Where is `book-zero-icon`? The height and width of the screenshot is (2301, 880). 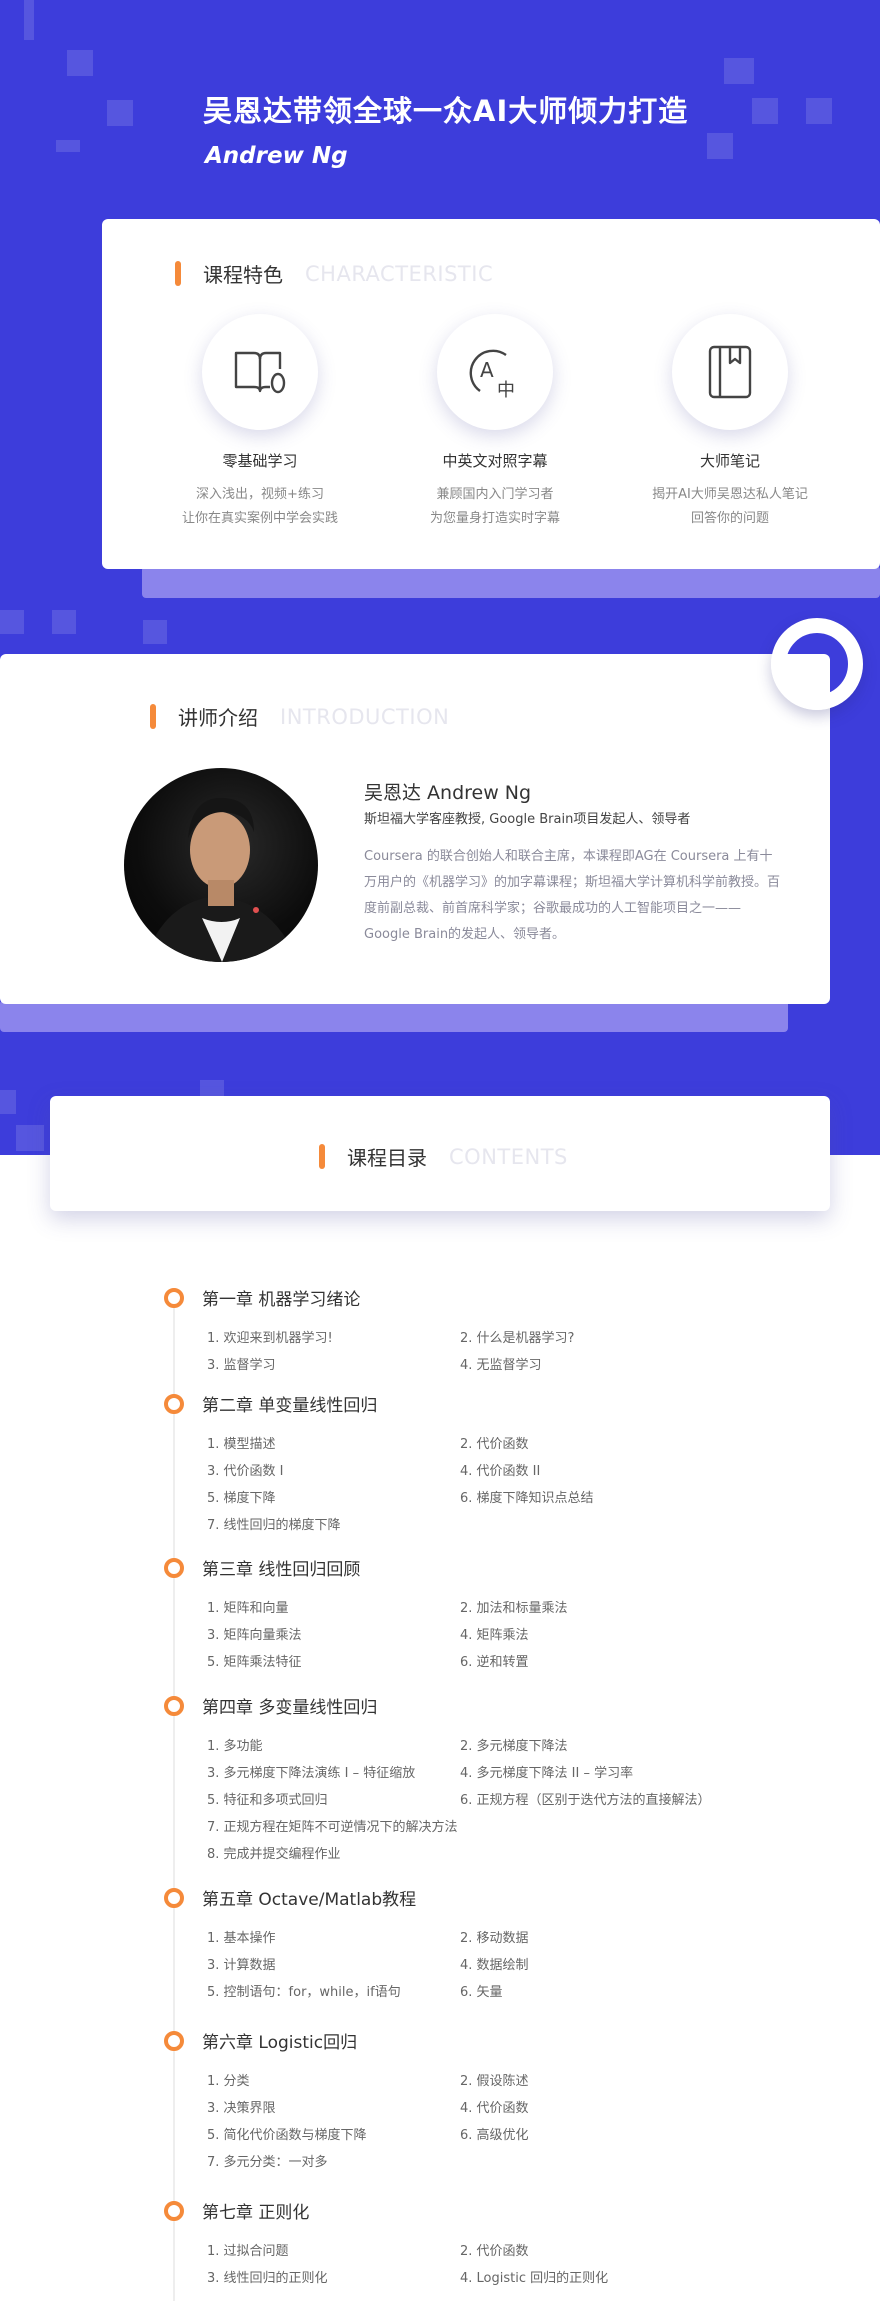 book-zero-icon is located at coordinates (260, 372).